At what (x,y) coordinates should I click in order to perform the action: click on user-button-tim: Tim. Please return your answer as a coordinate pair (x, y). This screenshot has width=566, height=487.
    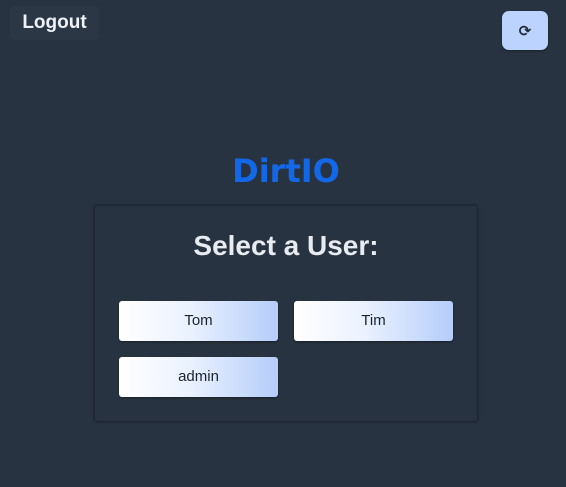
    Looking at the image, I should click on (373, 321).